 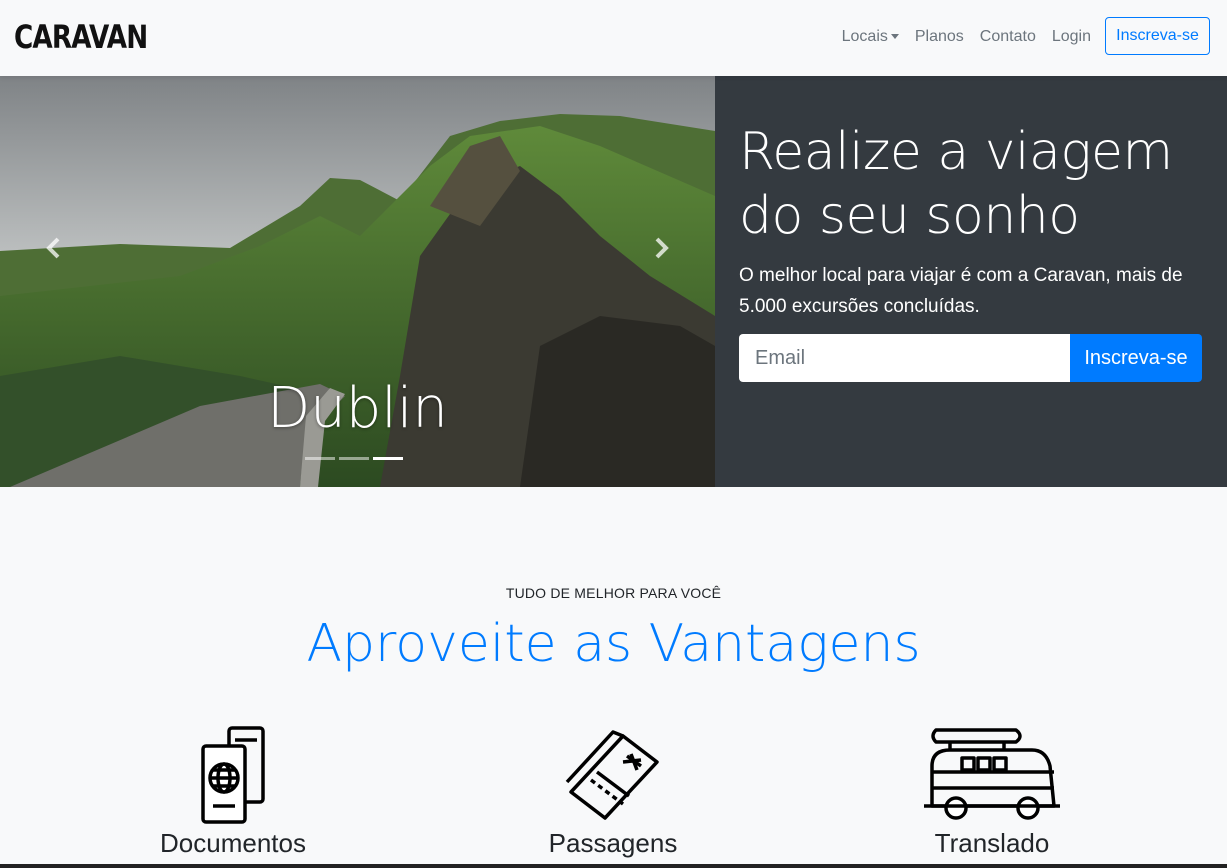 I want to click on feature-passagens: Passagens, so click(x=613, y=790).